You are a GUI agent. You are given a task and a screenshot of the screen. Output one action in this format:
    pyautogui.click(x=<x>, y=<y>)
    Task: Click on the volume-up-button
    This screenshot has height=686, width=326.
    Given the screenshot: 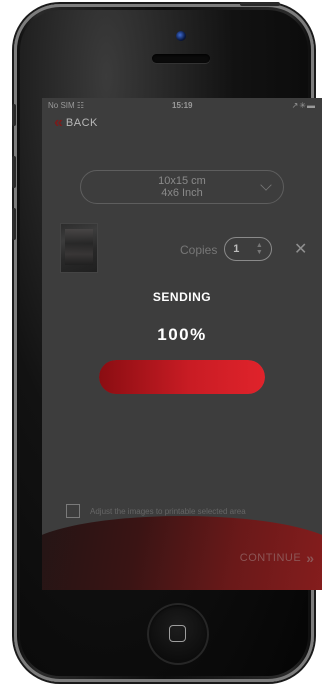 What is the action you would take?
    pyautogui.click(x=14, y=172)
    